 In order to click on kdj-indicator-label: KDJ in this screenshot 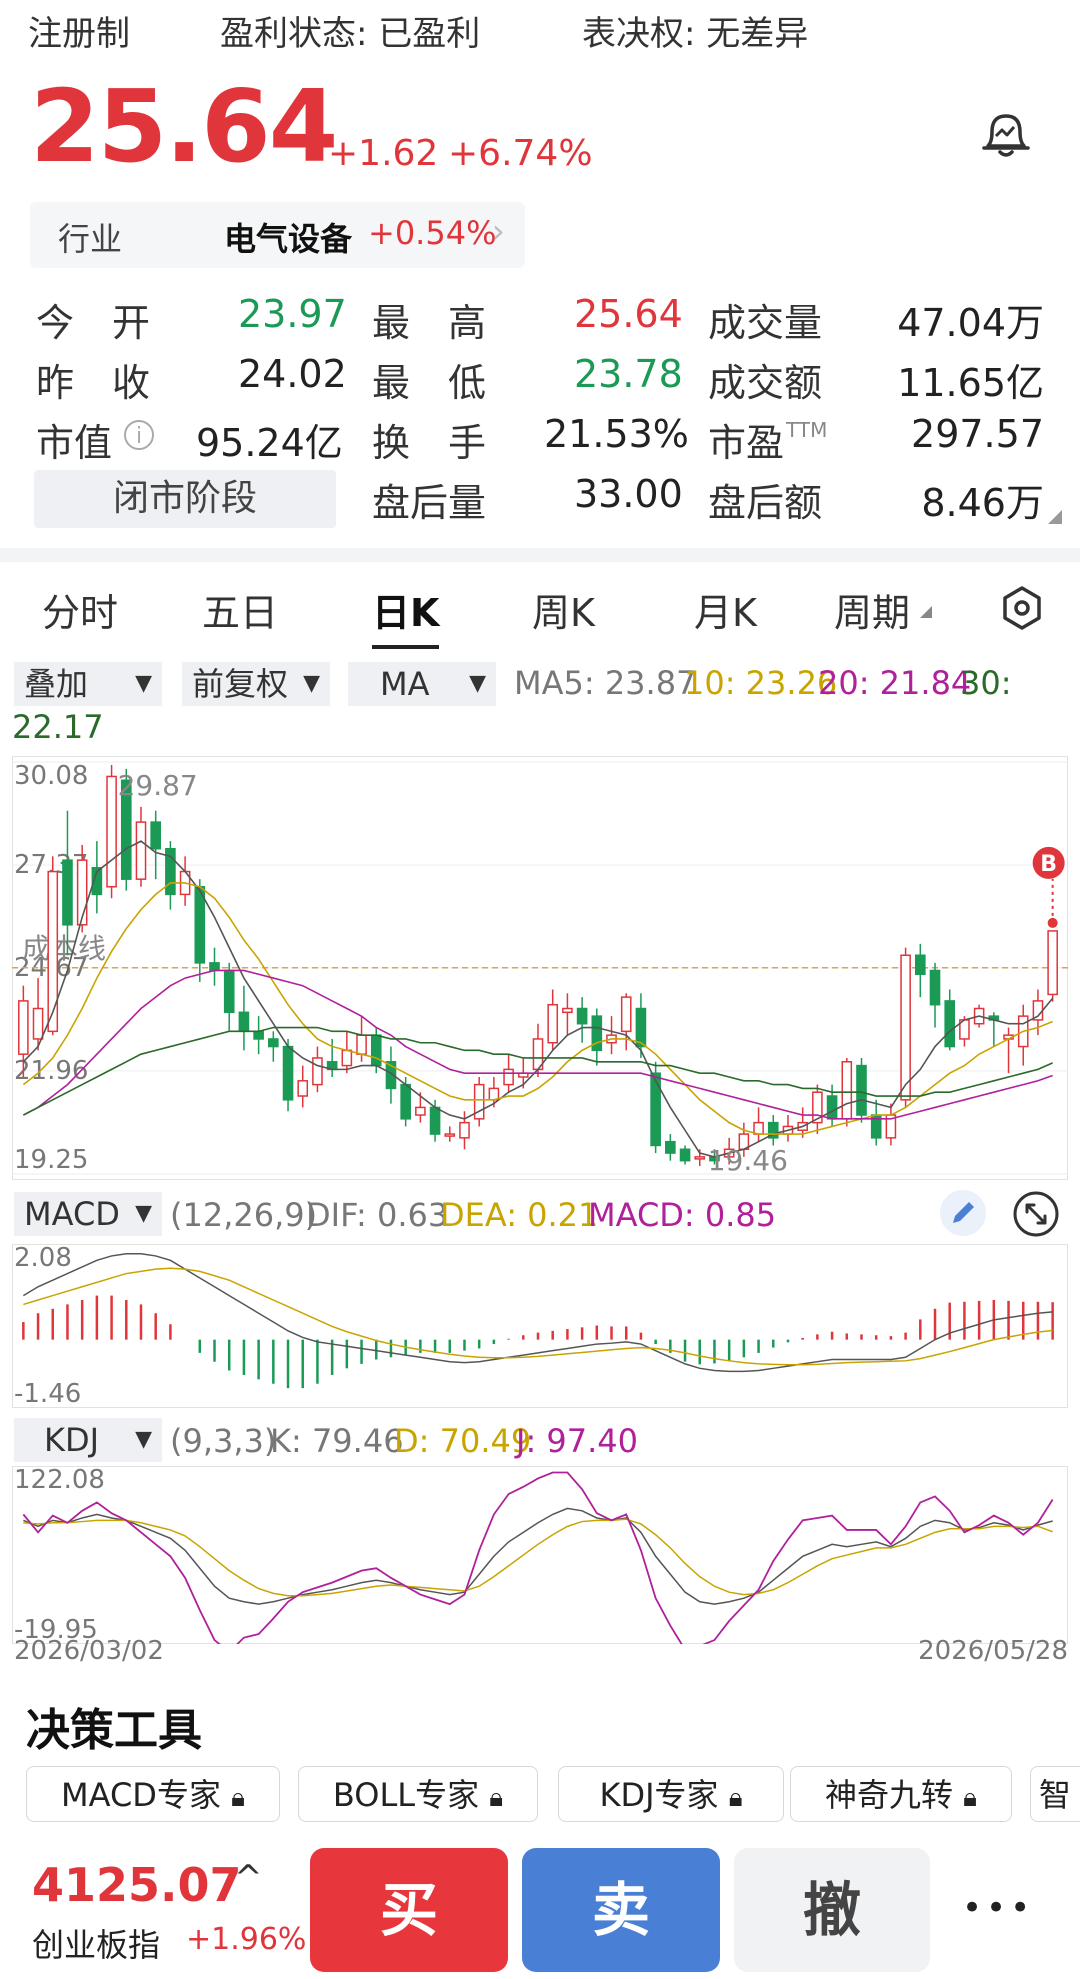, I will do `click(72, 1440)`.